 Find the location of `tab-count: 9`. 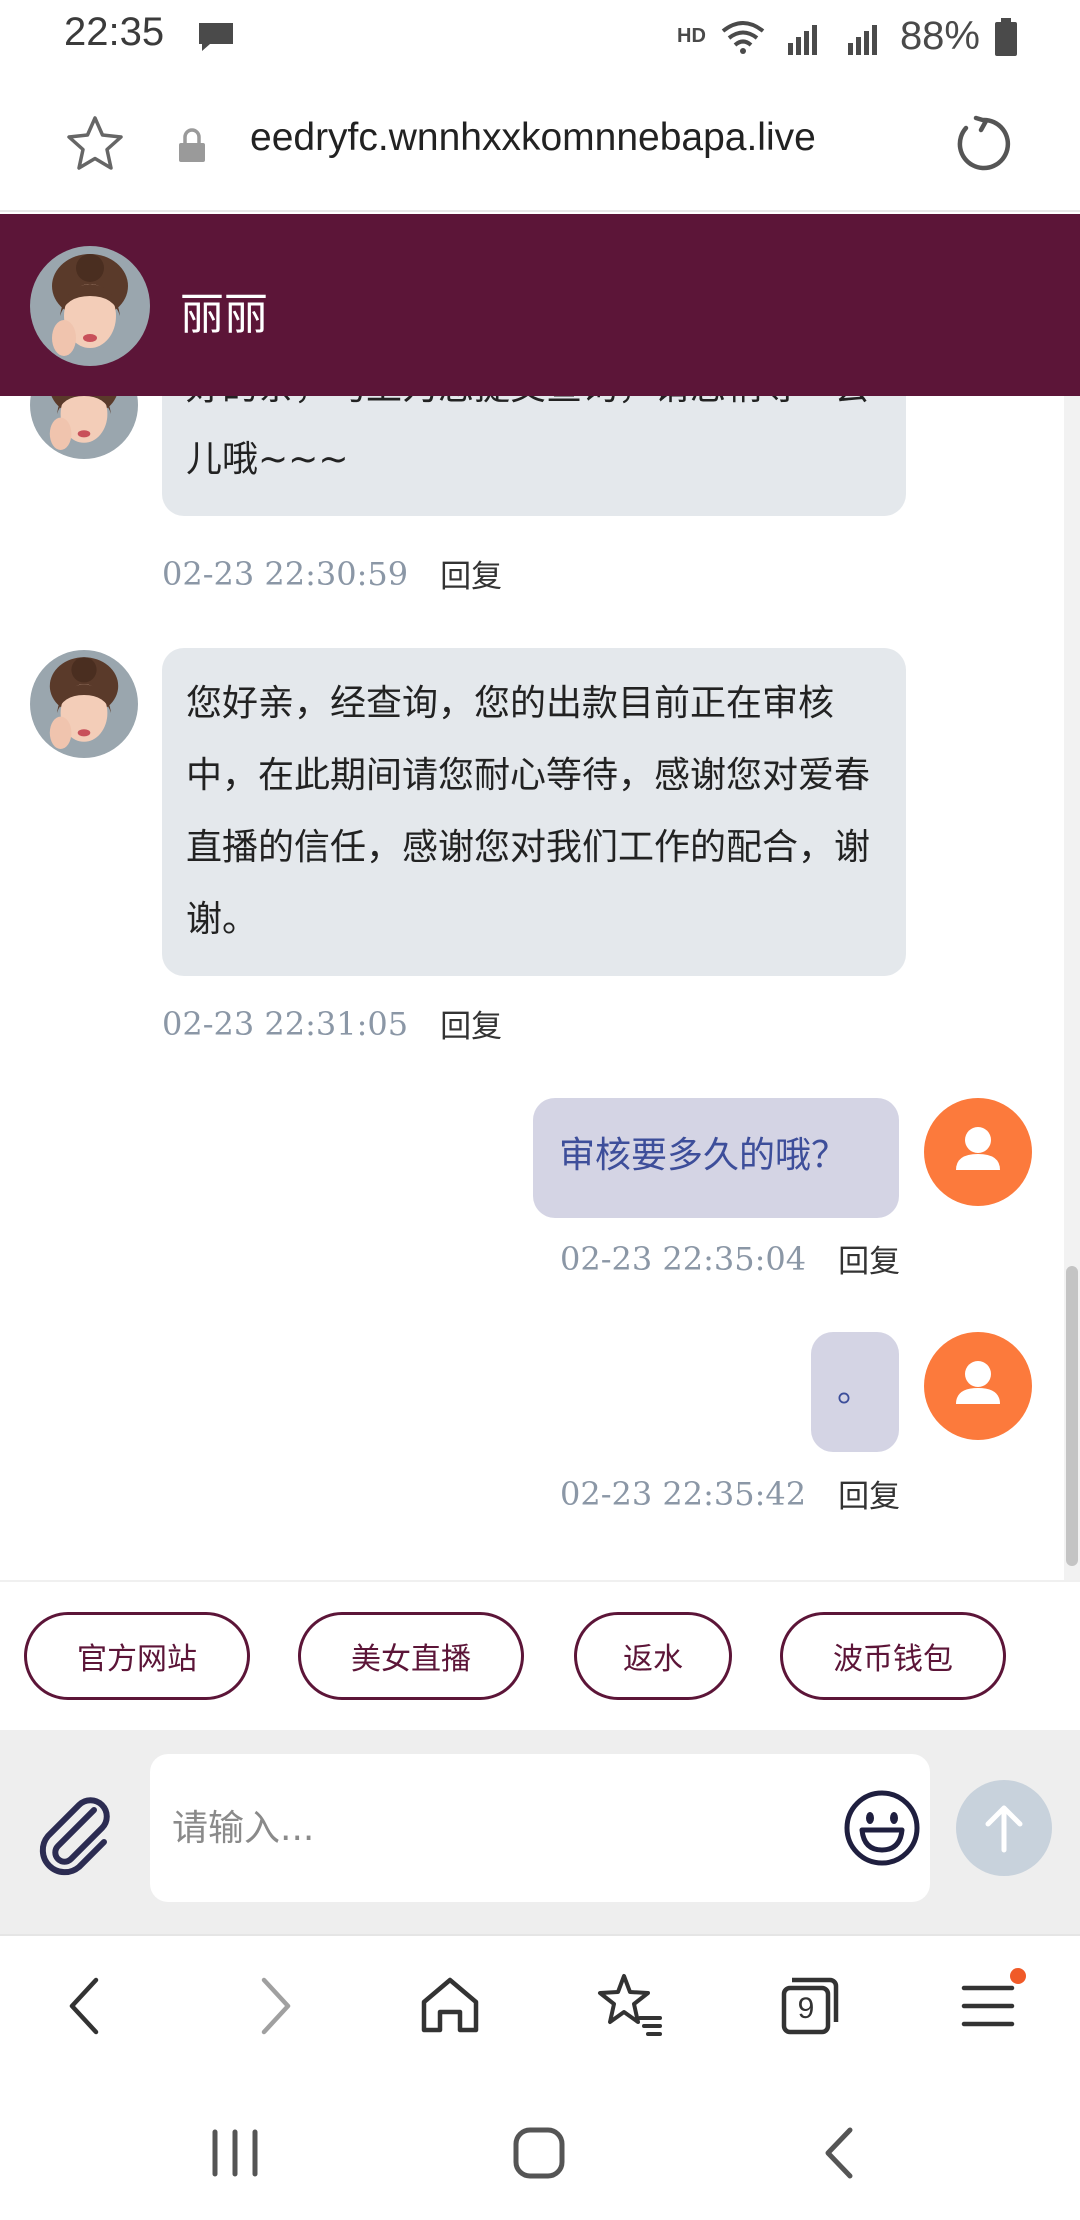

tab-count: 9 is located at coordinates (806, 2008).